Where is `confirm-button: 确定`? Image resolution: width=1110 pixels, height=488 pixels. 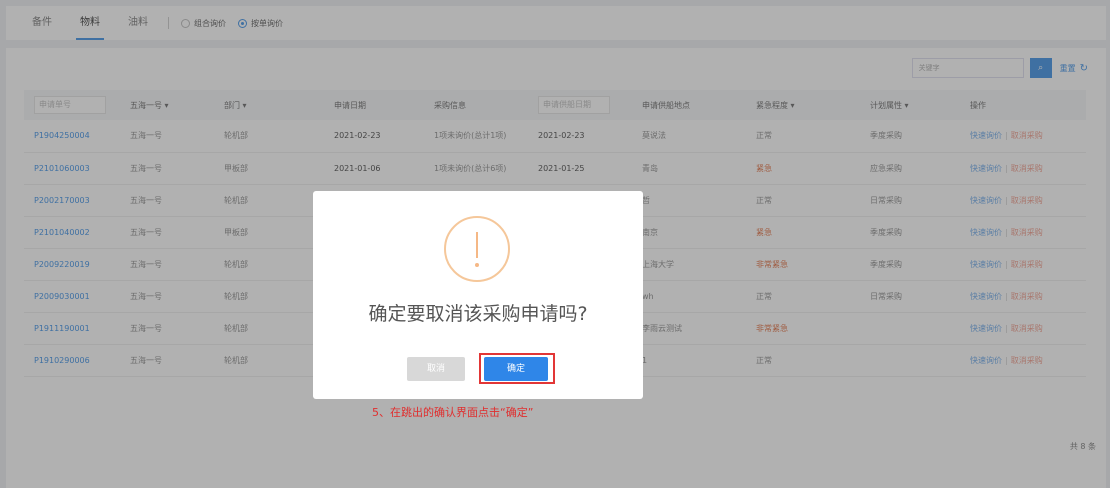
confirm-button: 确定 is located at coordinates (516, 369).